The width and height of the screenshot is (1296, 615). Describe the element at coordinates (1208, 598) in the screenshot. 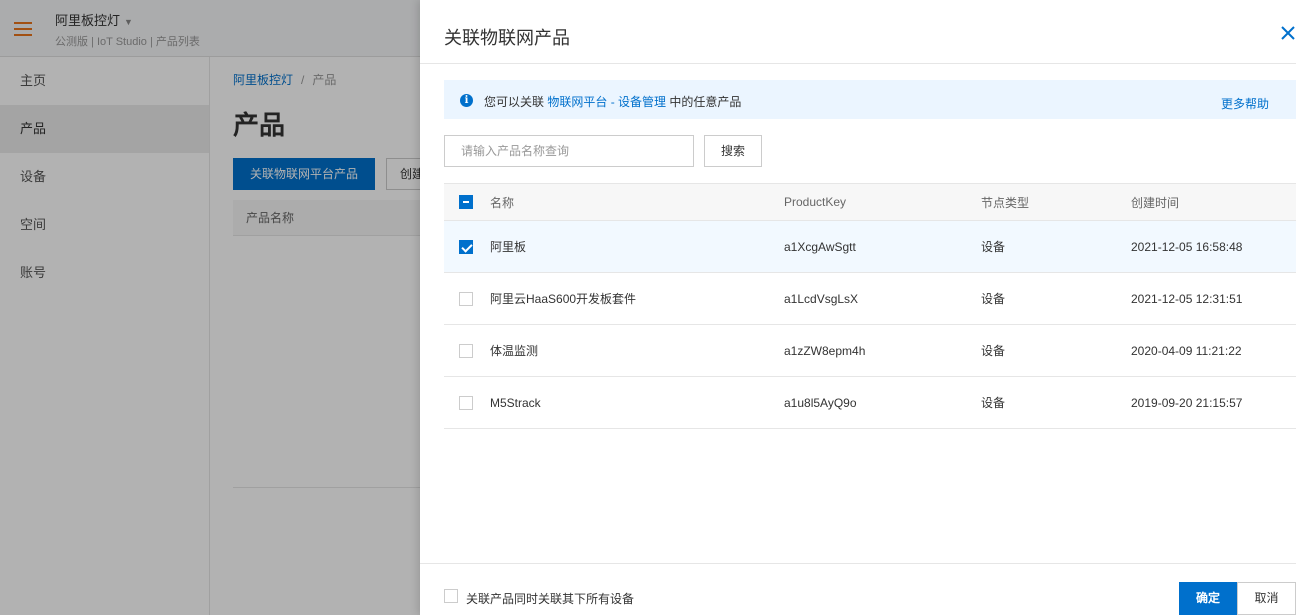

I see `confirm-button: 确定` at that location.